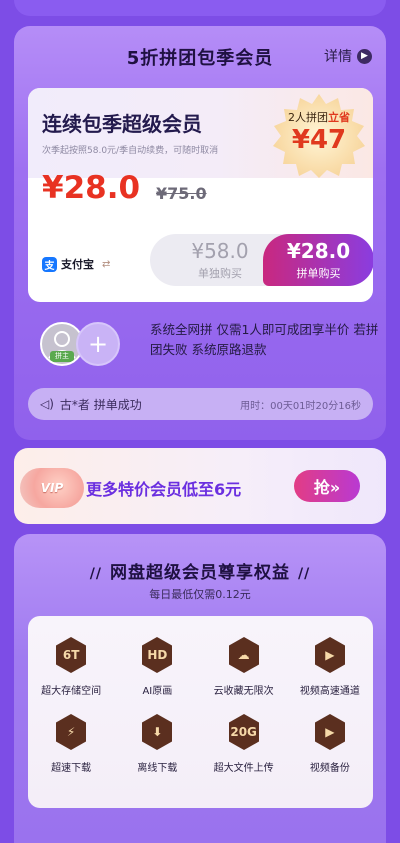  What do you see at coordinates (244, 655) in the screenshot?
I see `cloud-save-icon: ☁` at bounding box center [244, 655].